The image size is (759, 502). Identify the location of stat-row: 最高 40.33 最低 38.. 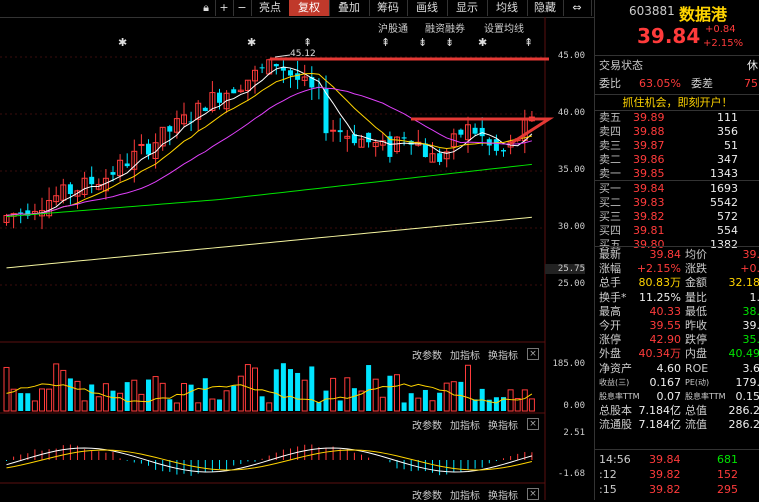
(679, 312).